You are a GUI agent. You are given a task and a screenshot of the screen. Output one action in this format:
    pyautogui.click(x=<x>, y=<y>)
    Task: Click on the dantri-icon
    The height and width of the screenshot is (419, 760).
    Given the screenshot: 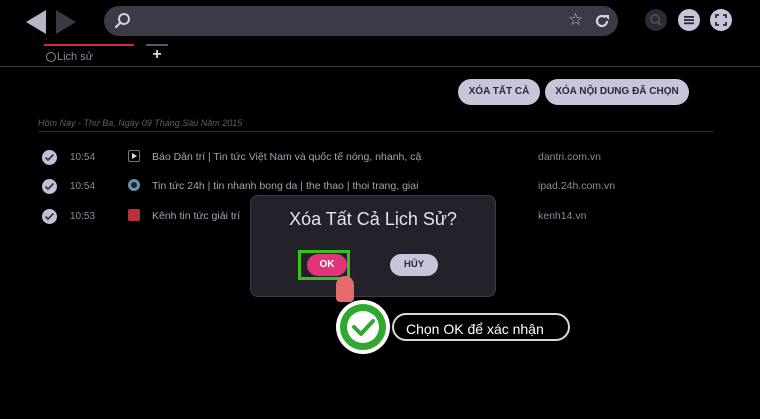 What is the action you would take?
    pyautogui.click(x=134, y=156)
    